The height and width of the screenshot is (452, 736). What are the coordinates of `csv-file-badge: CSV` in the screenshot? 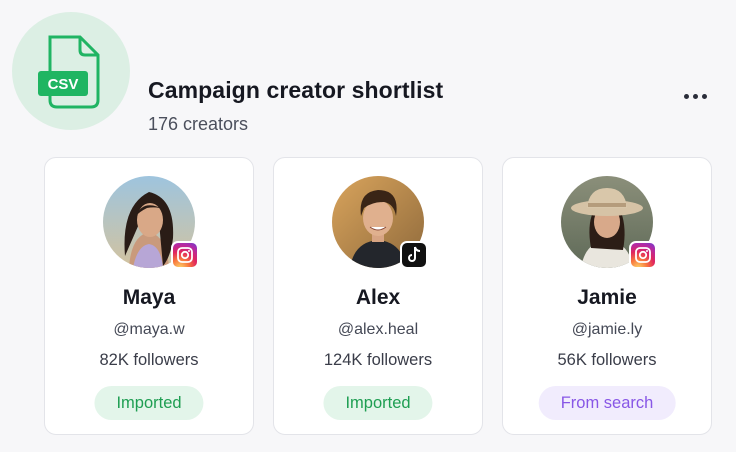 It's located at (71, 71).